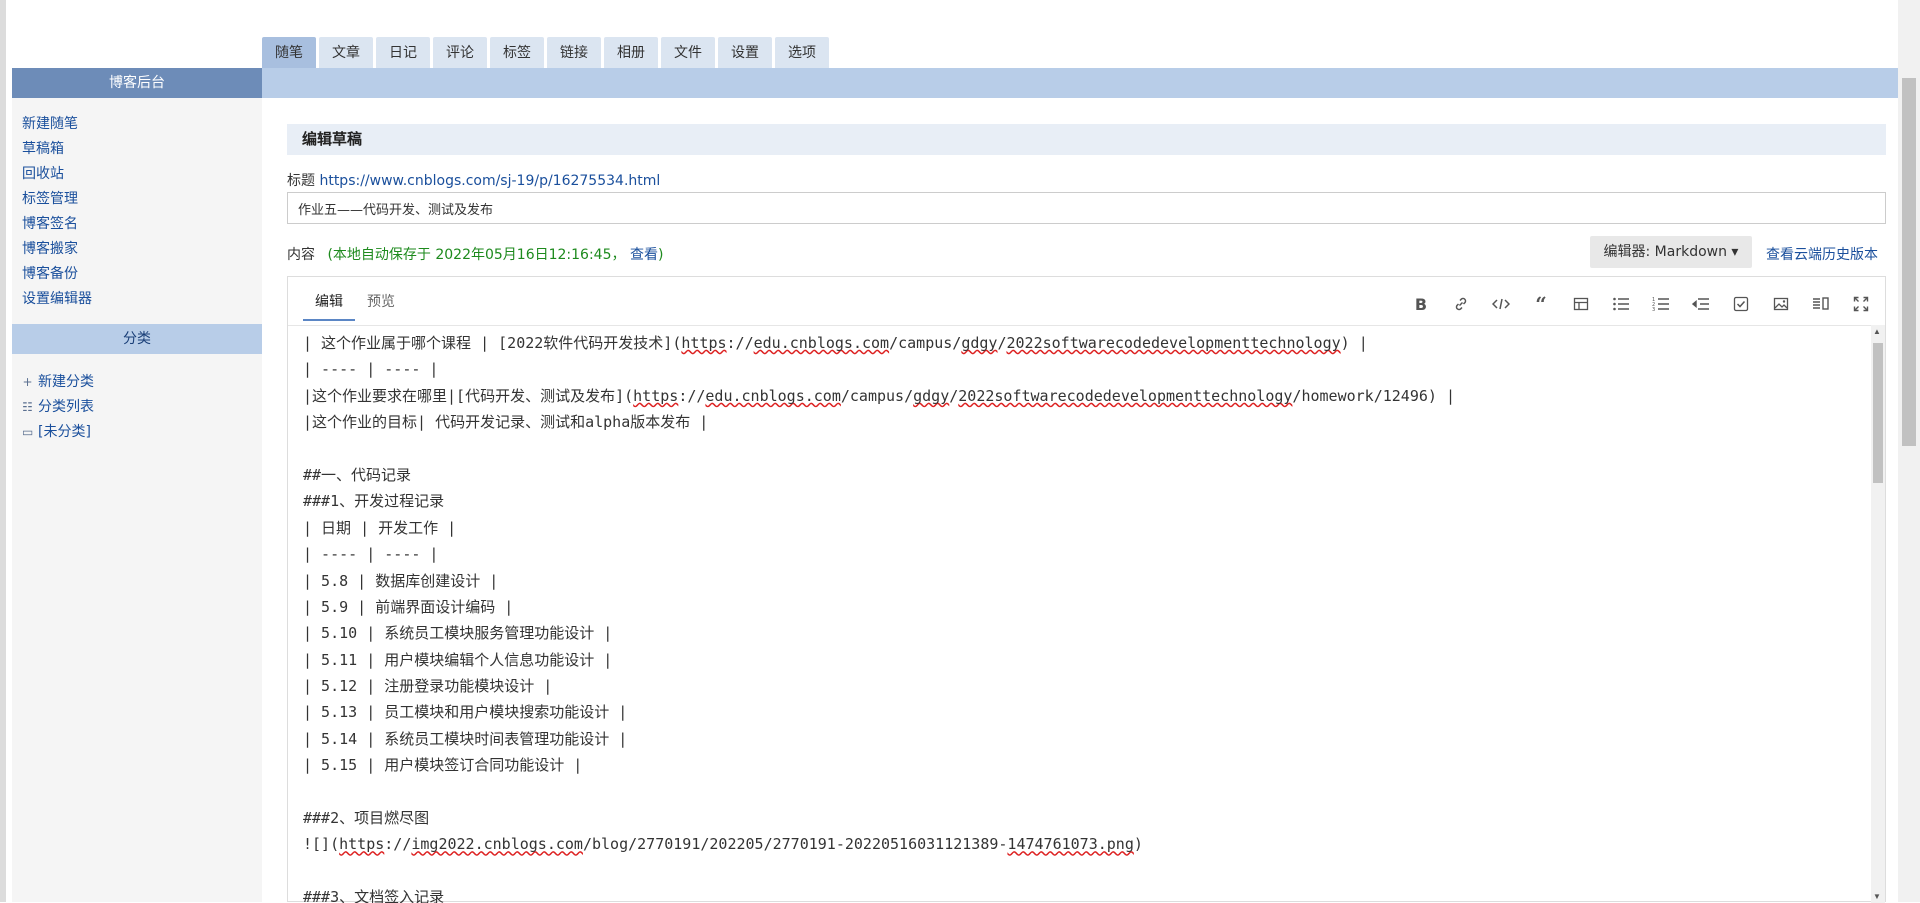 The width and height of the screenshot is (1920, 903). I want to click on tab-edit: 编辑, so click(329, 305).